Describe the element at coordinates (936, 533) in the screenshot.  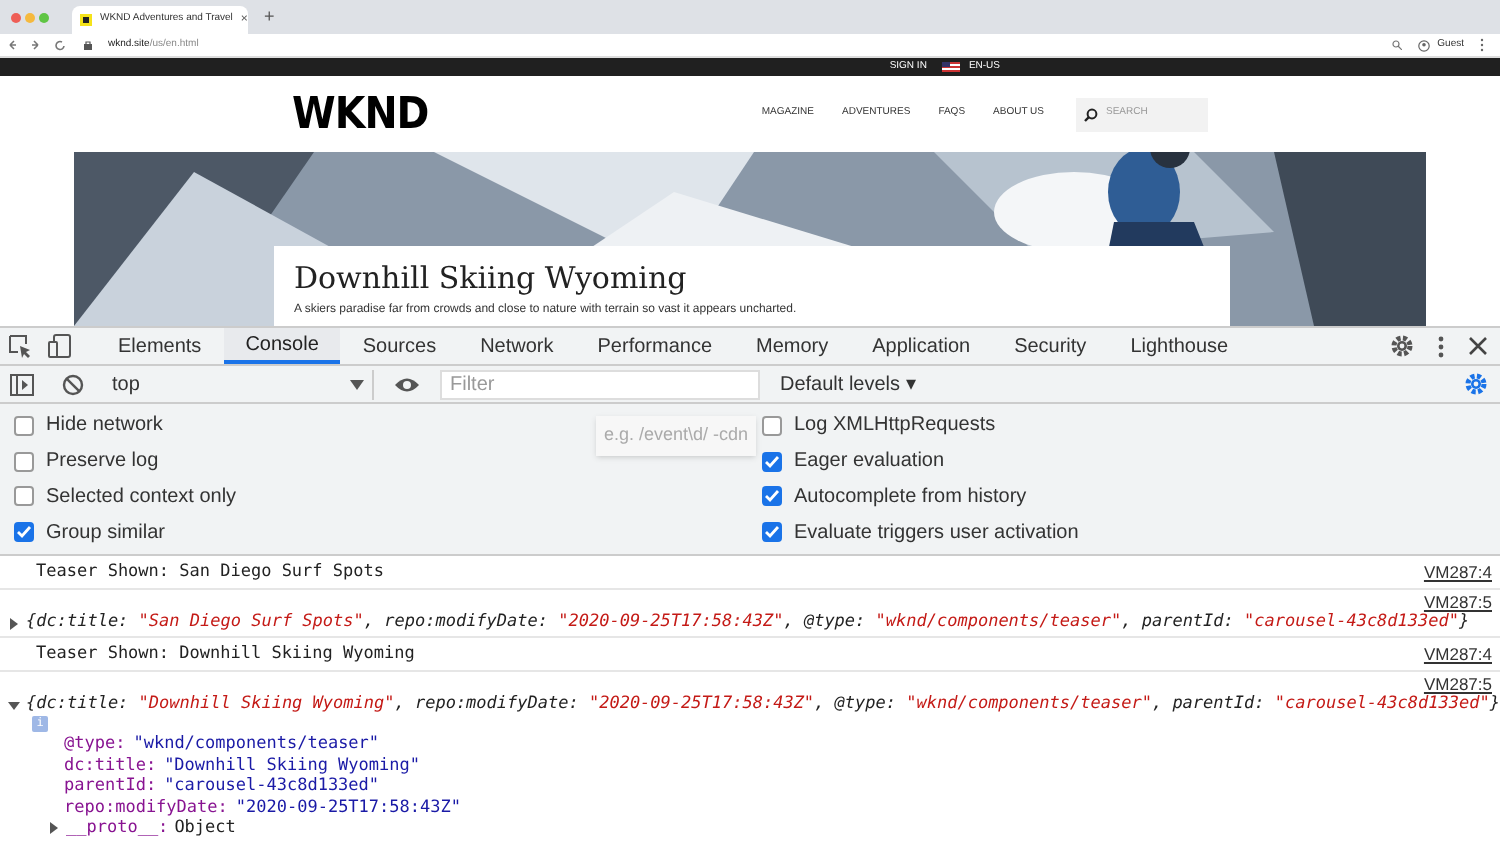
I see `checkbox-label: Evaluate triggers user activation` at that location.